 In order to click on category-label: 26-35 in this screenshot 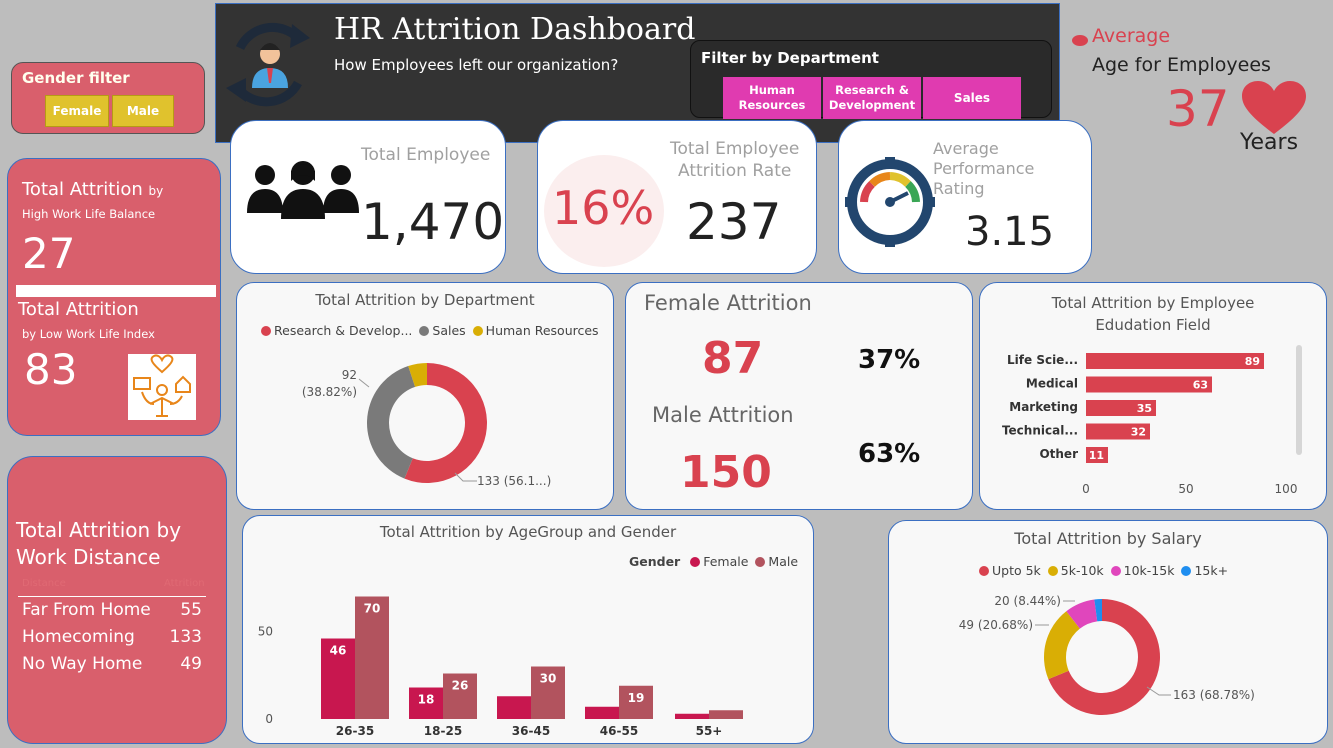, I will do `click(355, 731)`.